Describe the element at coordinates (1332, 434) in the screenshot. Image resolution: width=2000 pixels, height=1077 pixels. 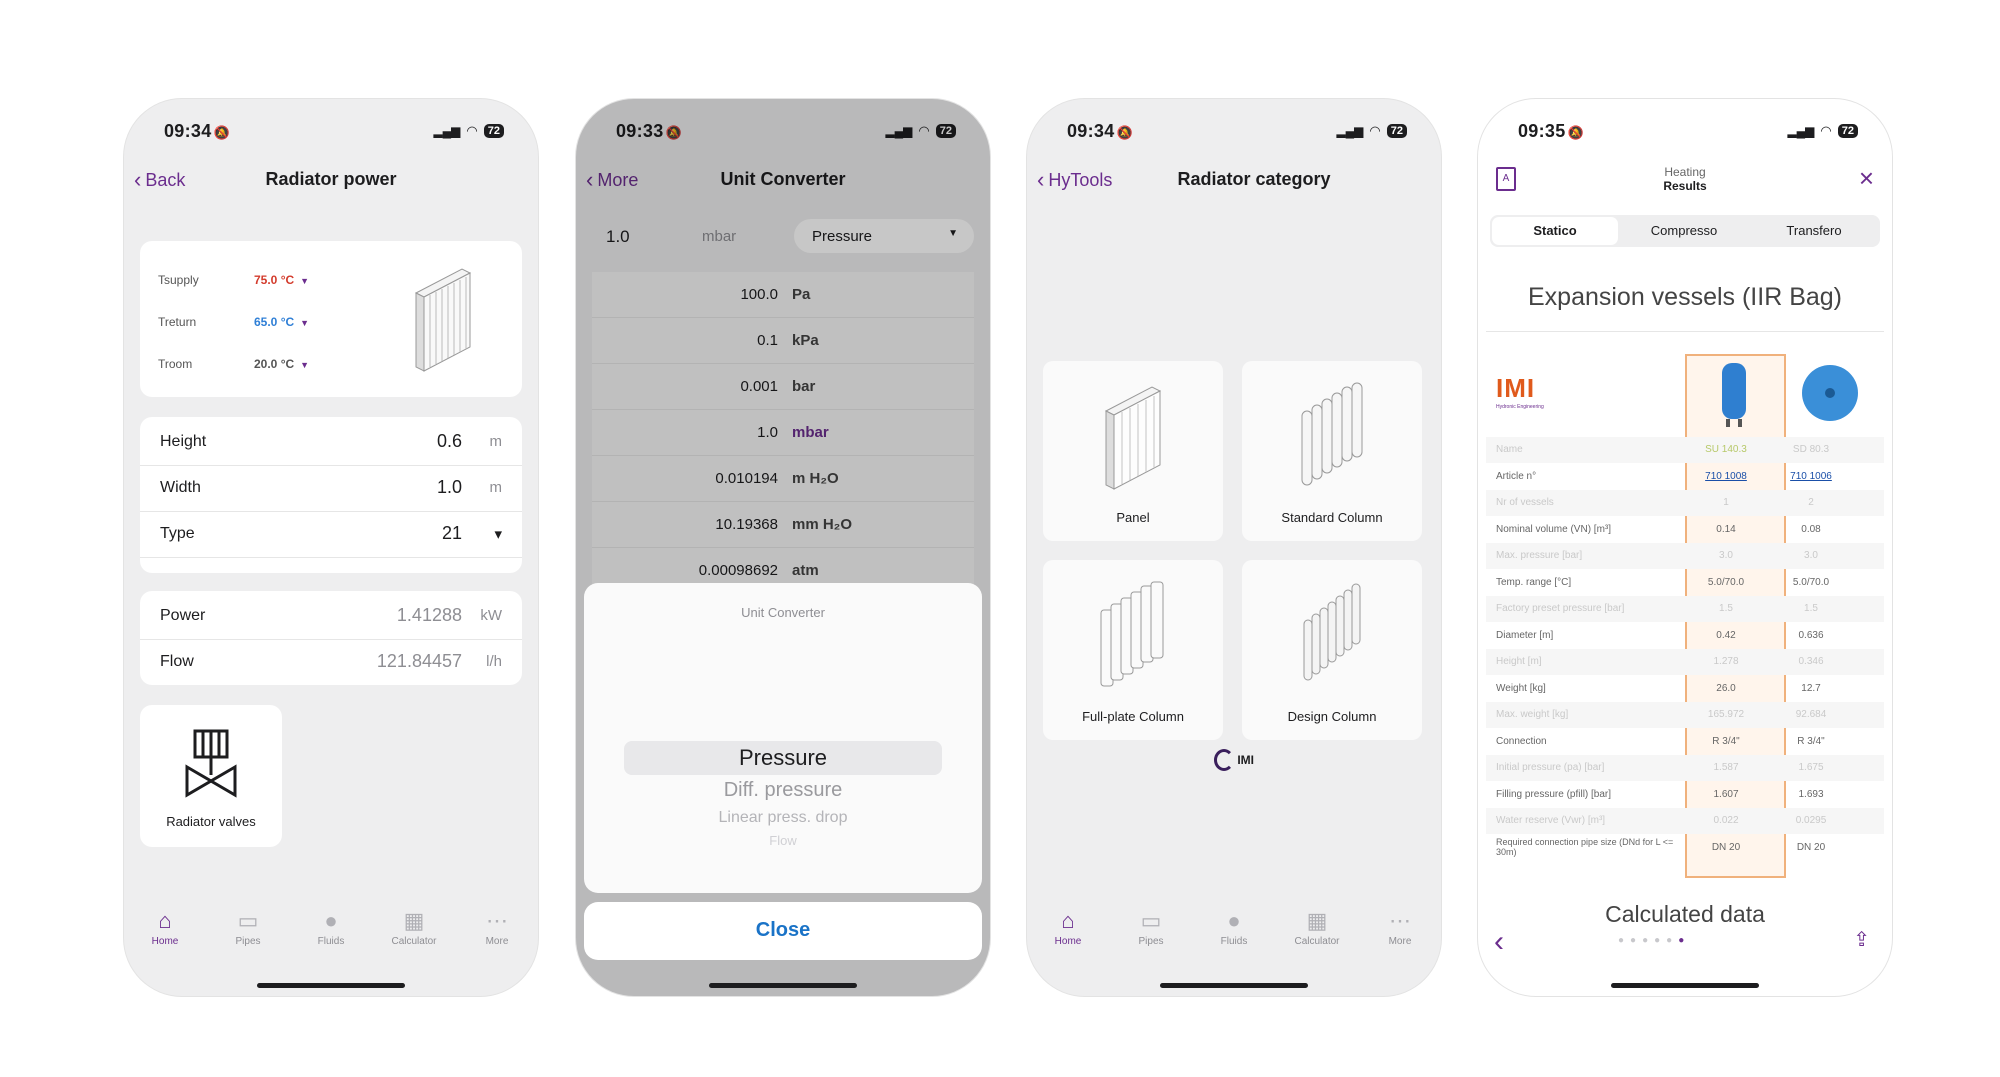
I see `column-radiator-icon` at that location.